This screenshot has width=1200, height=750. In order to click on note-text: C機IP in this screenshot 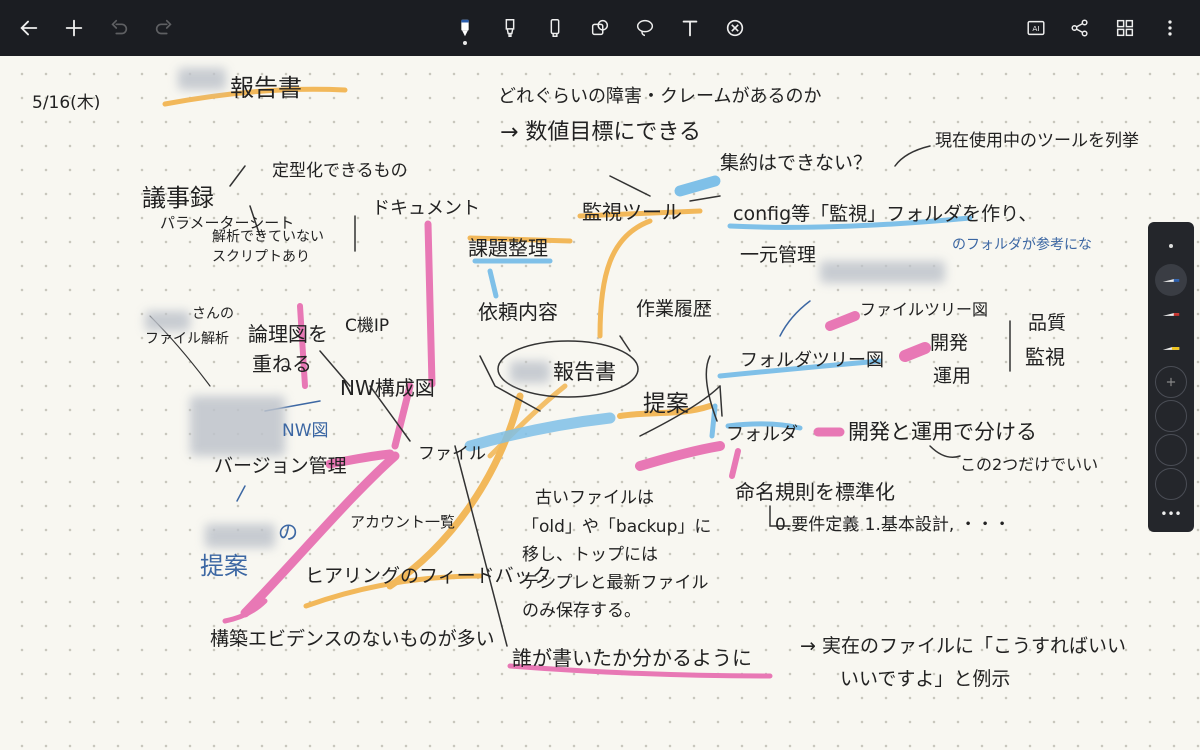, I will do `click(367, 326)`.